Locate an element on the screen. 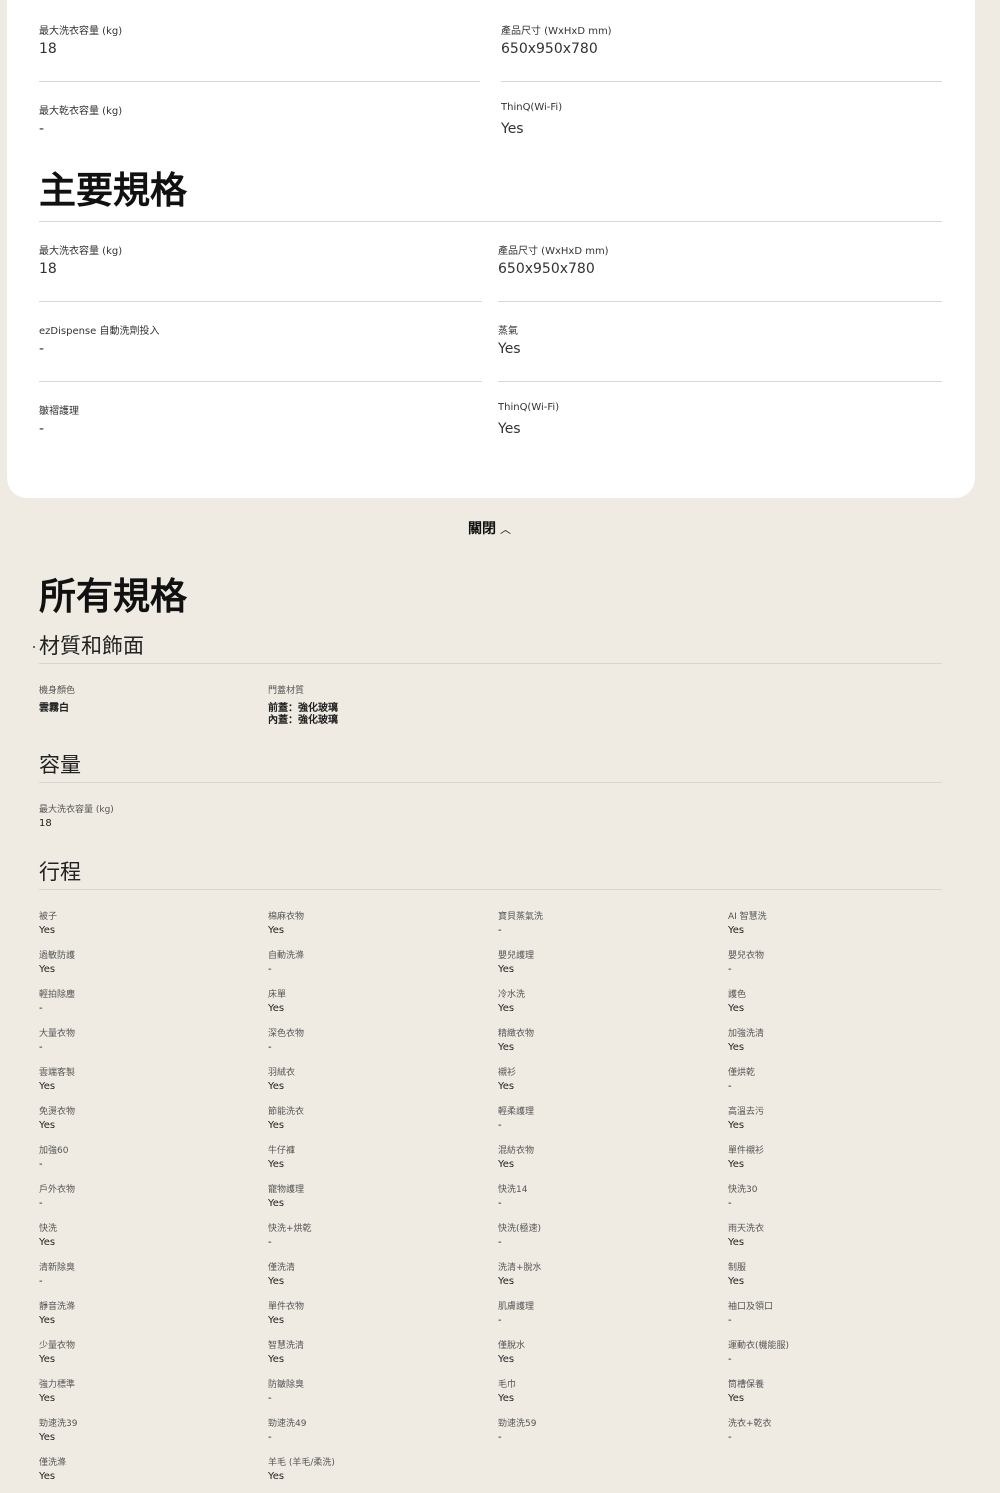 Image resolution: width=1000 pixels, height=1493 pixels. program-label: 制服 is located at coordinates (737, 1268).